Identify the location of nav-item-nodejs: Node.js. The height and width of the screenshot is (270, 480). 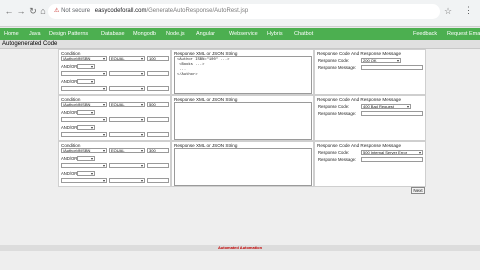
(175, 34).